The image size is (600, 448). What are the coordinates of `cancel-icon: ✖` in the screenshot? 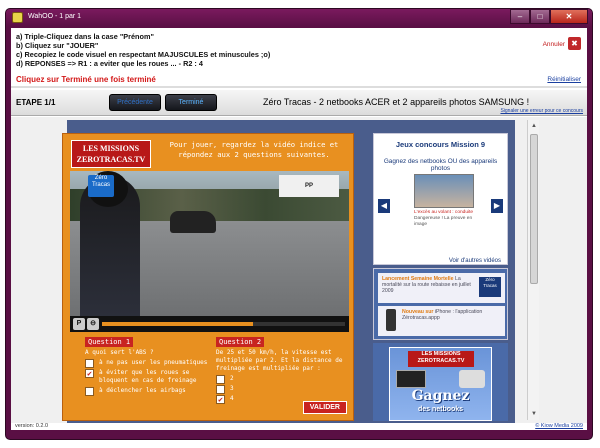 It's located at (574, 43).